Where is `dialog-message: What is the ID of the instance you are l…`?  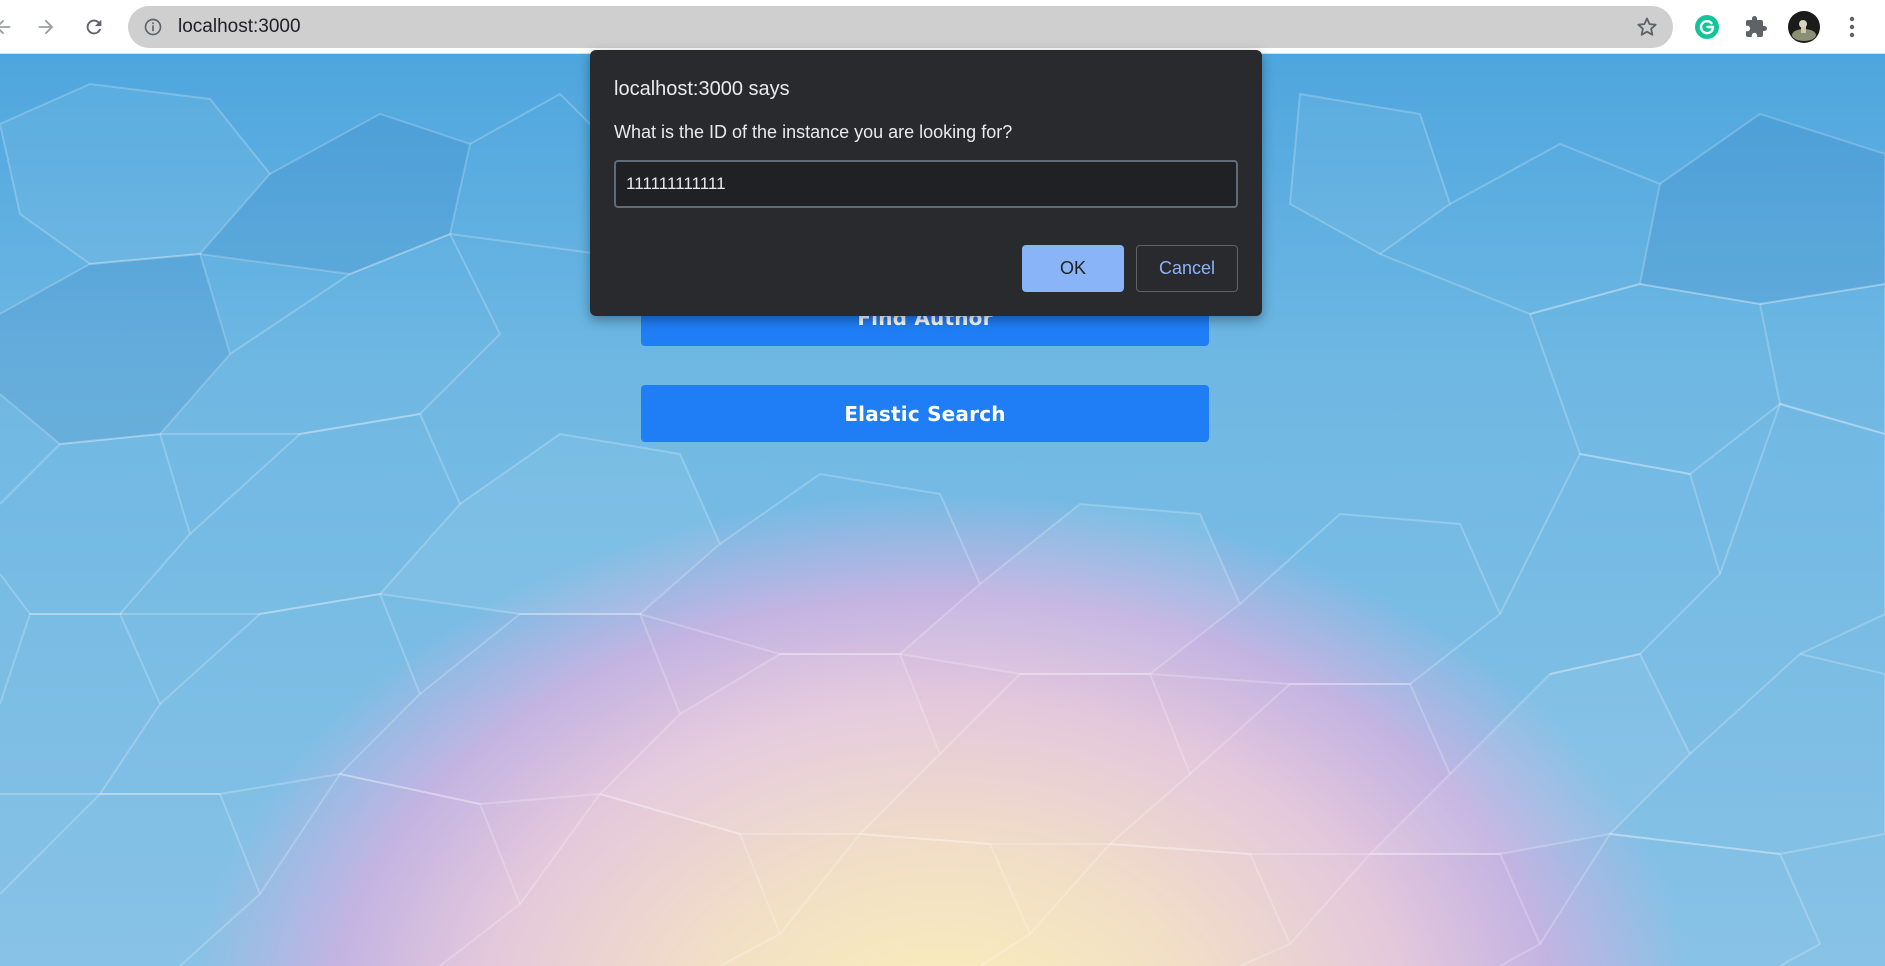 dialog-message: What is the ID of the instance you are l… is located at coordinates (813, 132).